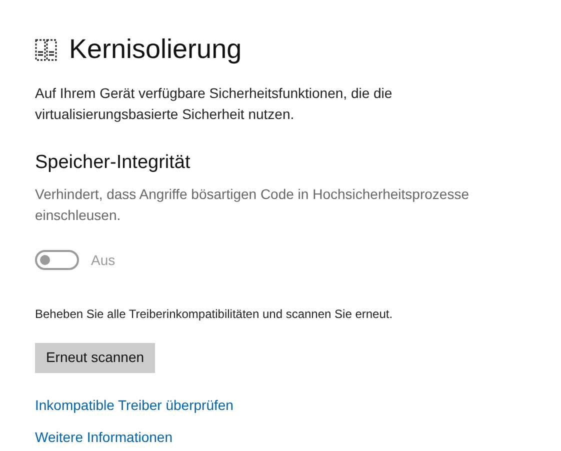  Describe the element at coordinates (214, 314) in the screenshot. I see `notice-text: Beheben Sie alle Treiberinkompatibilitäten und scannen Sie erneut.` at that location.